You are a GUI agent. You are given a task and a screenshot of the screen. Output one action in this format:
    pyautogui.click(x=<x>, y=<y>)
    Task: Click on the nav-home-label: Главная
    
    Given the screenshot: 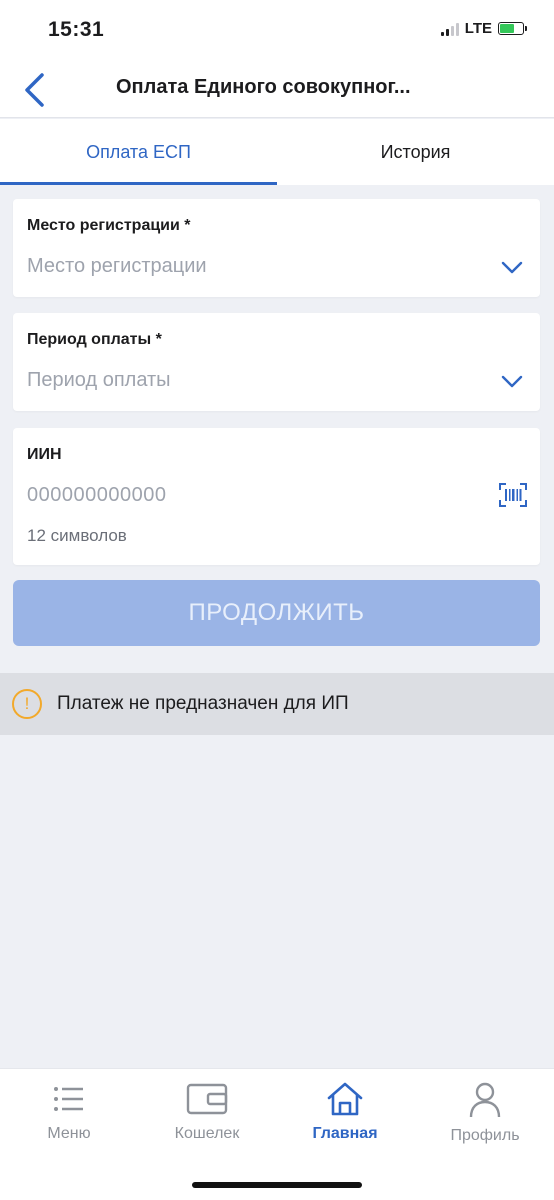 What is the action you would take?
    pyautogui.click(x=345, y=1133)
    